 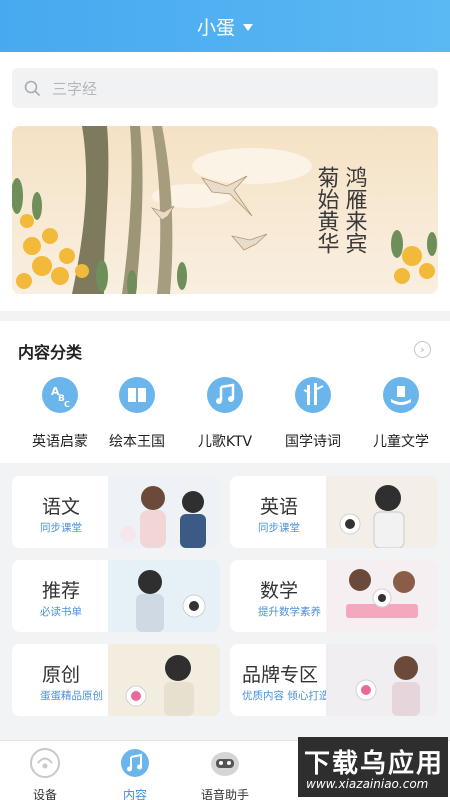 I want to click on category-english: A B C 英语启蒙, so click(x=60, y=414).